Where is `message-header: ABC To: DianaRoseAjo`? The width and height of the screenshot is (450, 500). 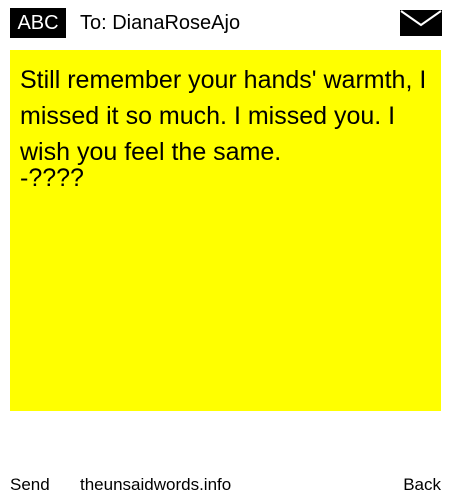 message-header: ABC To: DianaRoseAjo is located at coordinates (225, 23).